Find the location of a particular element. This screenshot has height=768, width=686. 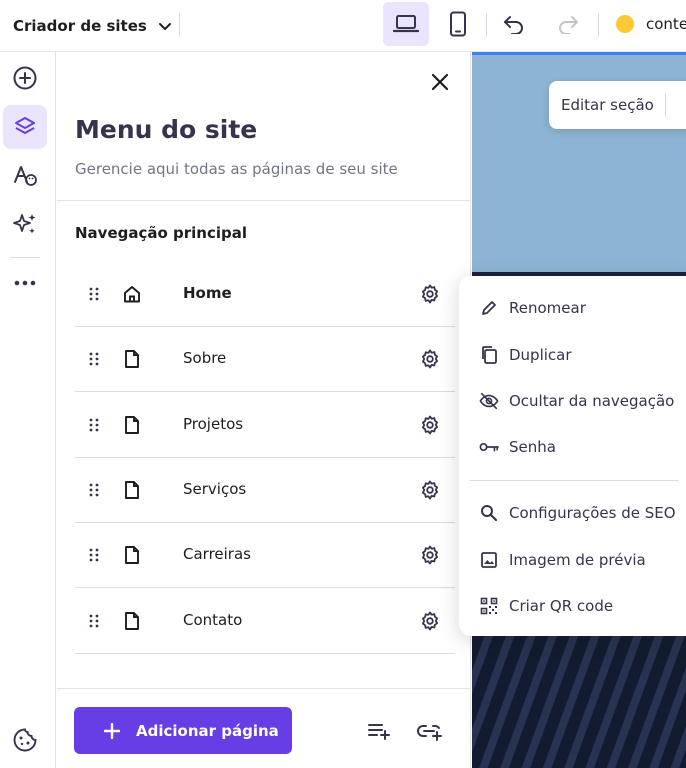

more-button is located at coordinates (25, 283).